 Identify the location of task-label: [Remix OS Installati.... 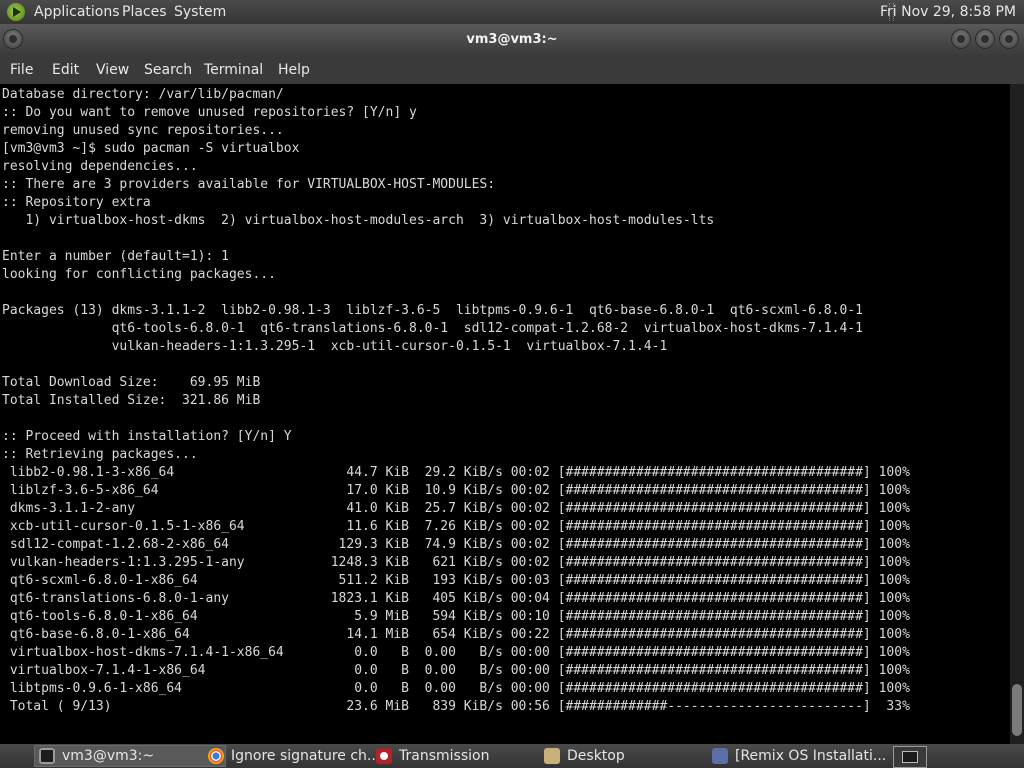
(811, 756).